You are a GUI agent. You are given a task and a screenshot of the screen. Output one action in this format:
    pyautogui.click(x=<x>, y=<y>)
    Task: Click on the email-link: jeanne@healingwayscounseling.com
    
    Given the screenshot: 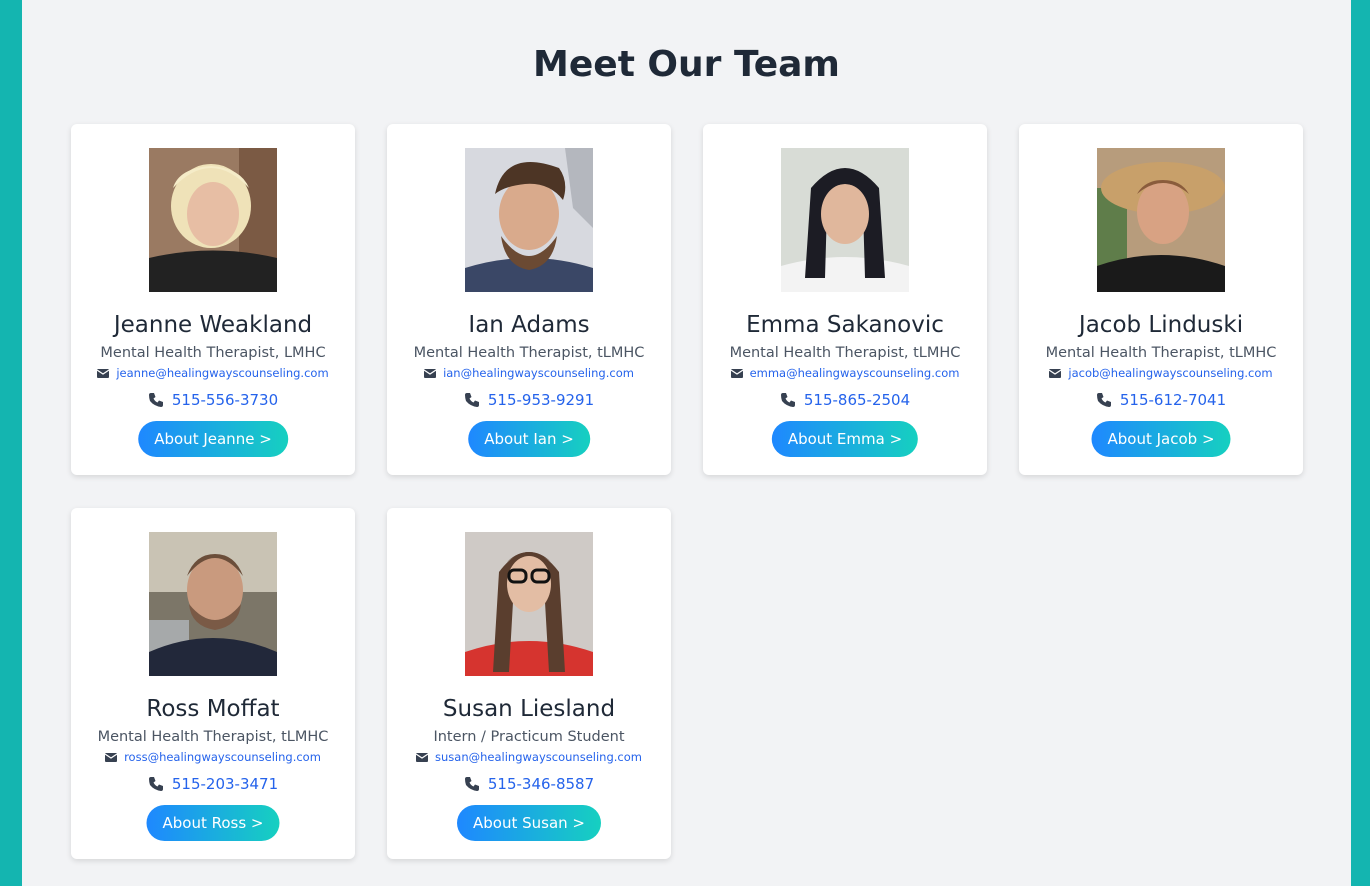 What is the action you would take?
    pyautogui.click(x=222, y=373)
    